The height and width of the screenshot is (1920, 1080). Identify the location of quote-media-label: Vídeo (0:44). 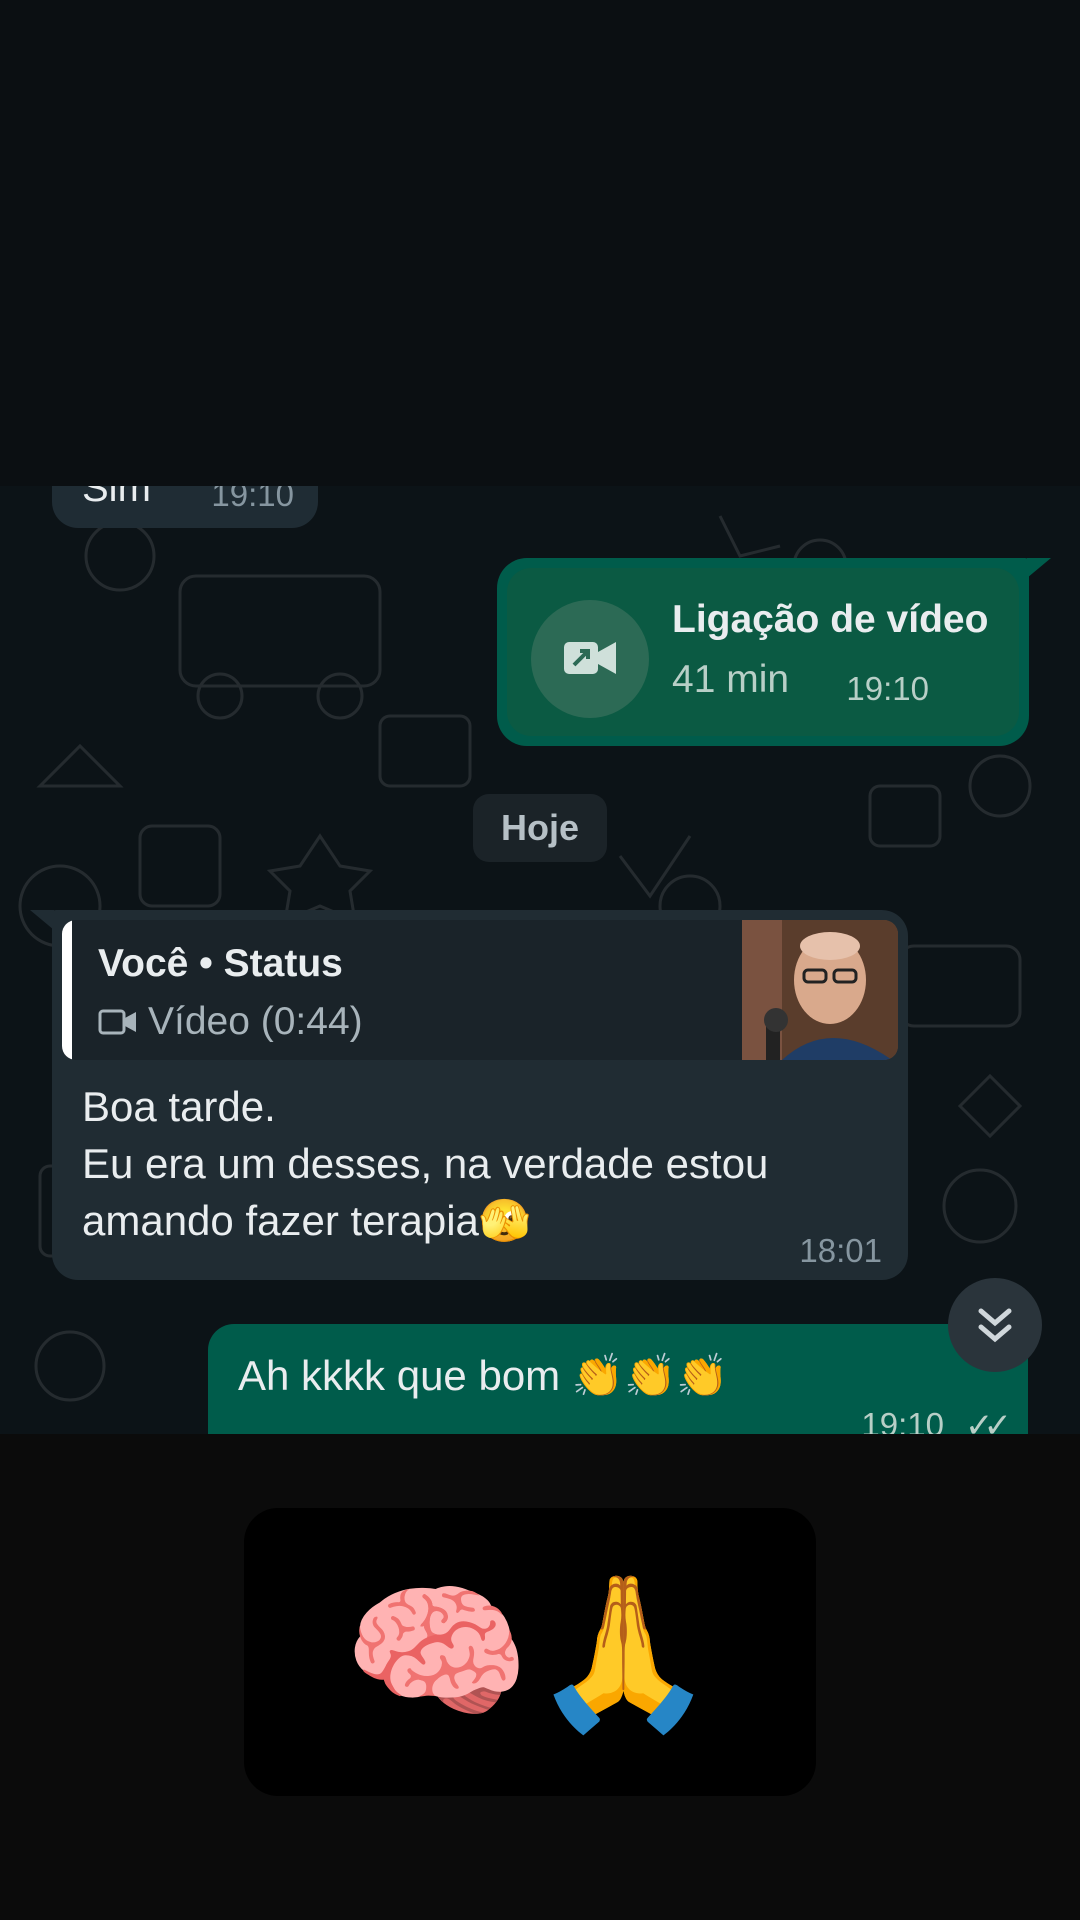
(230, 1022).